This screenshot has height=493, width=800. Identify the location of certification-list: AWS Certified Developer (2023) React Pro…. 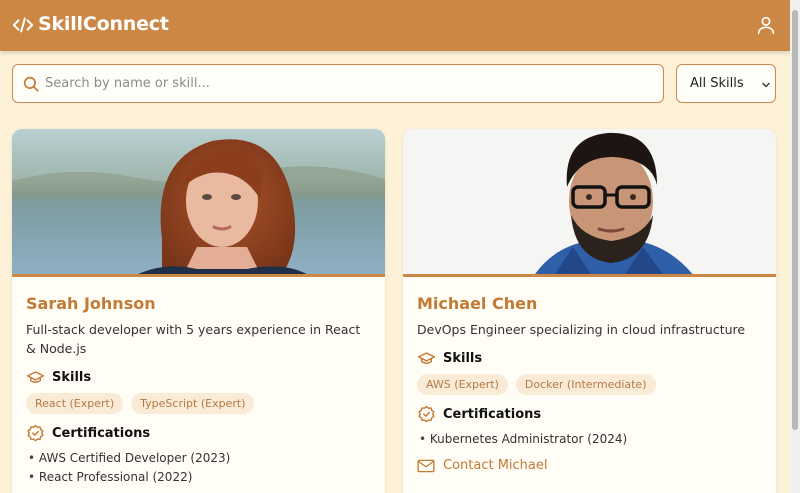
(198, 468).